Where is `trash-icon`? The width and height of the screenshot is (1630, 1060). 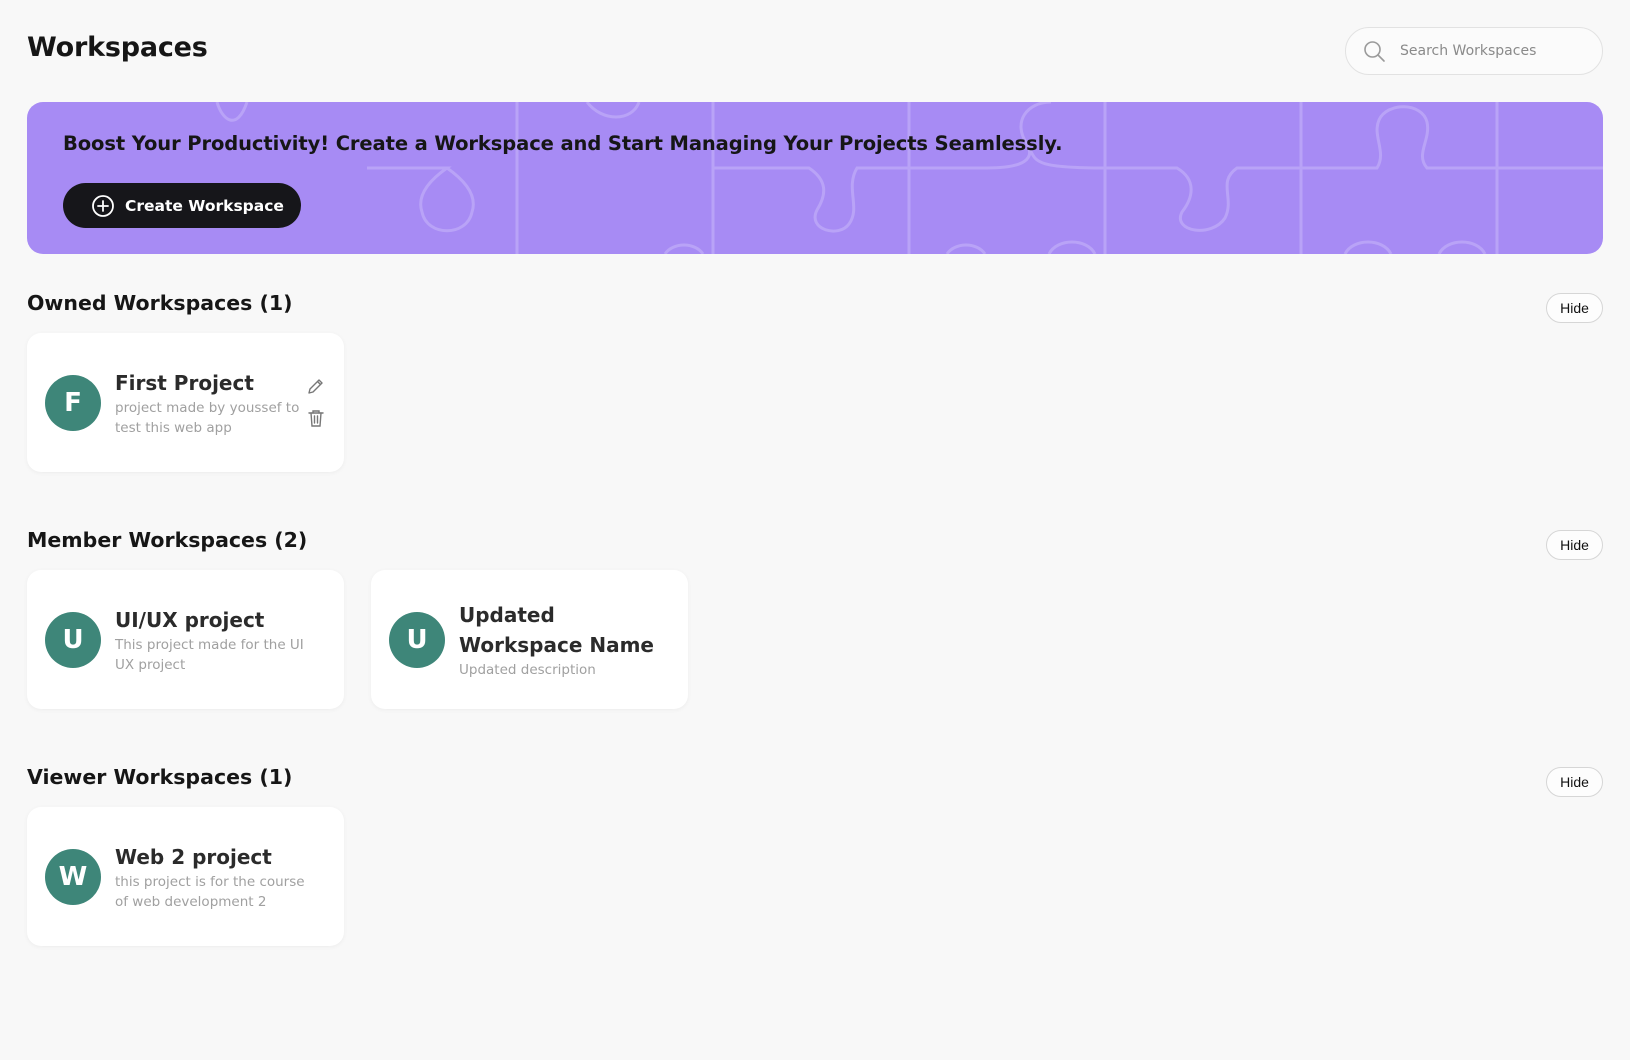
trash-icon is located at coordinates (316, 418).